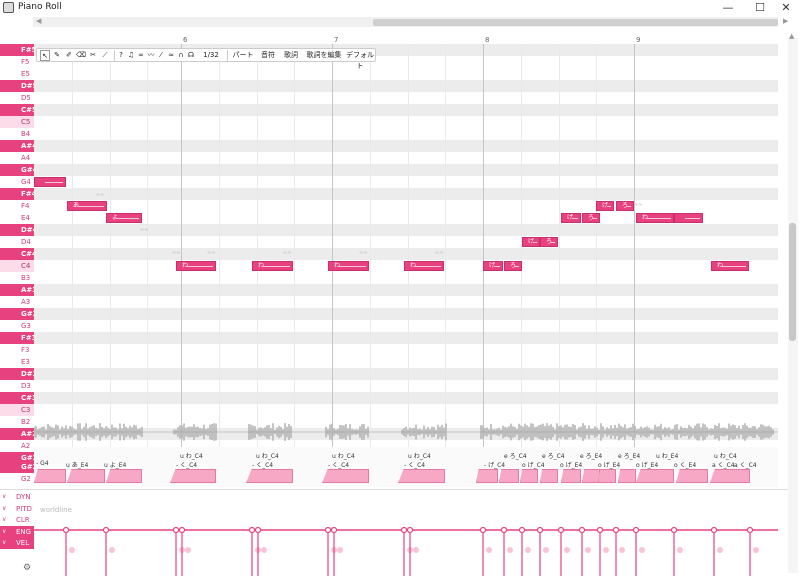  What do you see at coordinates (93, 55) in the screenshot?
I see `knife-tool-icon: ✂` at bounding box center [93, 55].